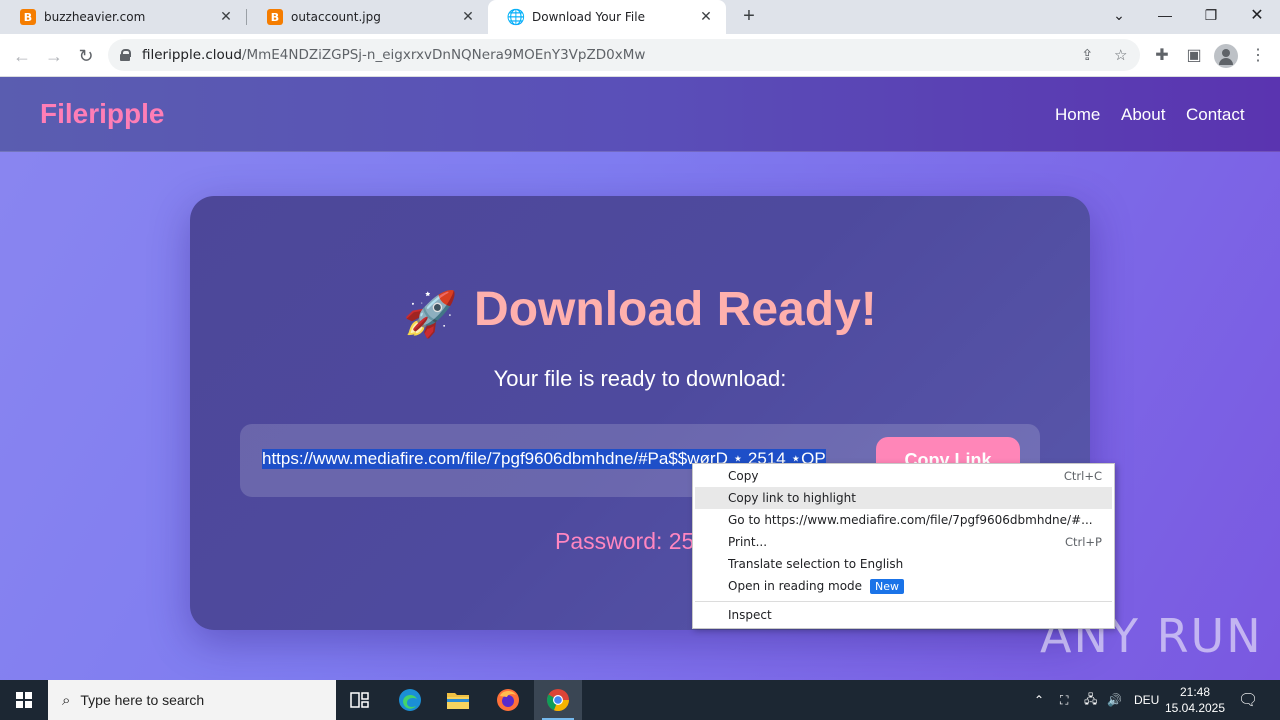 This screenshot has height=720, width=1280. I want to click on nav-home-link: Home, so click(1077, 115).